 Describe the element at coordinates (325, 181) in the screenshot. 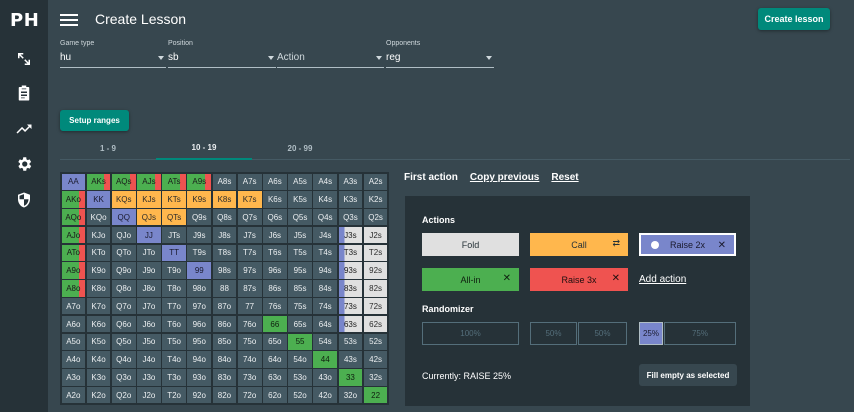

I see `hand-cell: A4s` at that location.